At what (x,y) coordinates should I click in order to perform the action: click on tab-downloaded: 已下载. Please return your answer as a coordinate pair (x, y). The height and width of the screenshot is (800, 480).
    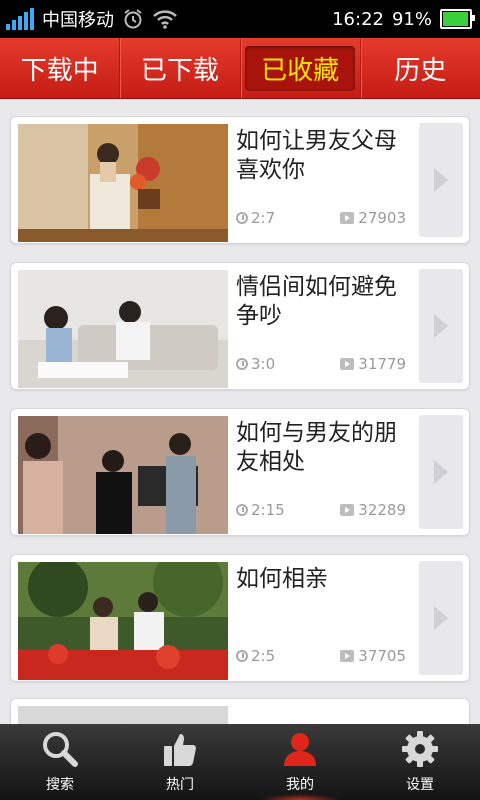
    Looking at the image, I should click on (179, 68).